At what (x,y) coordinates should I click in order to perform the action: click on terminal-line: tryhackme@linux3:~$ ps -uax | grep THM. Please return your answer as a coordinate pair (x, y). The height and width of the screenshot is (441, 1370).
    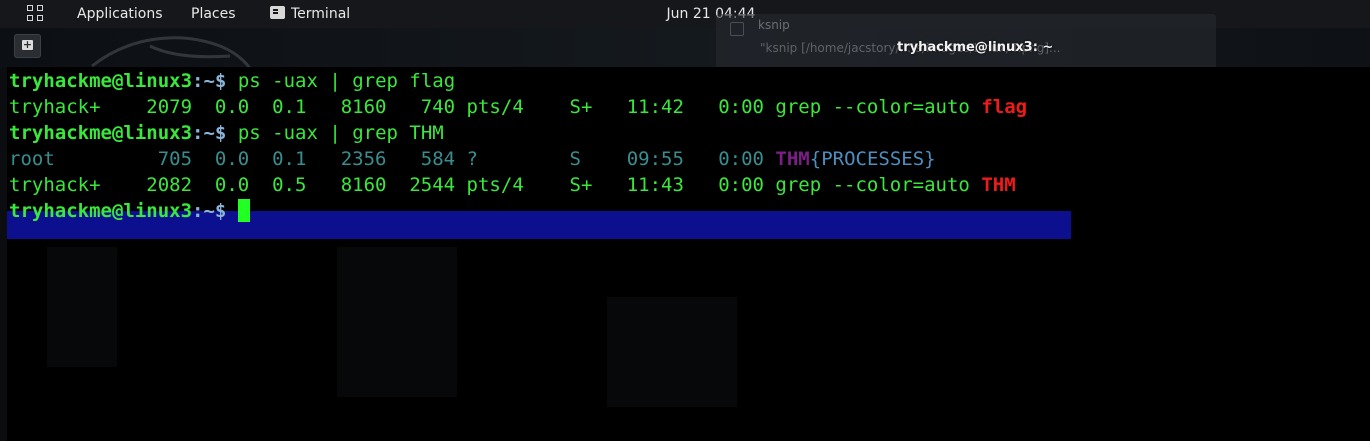
    Looking at the image, I should click on (226, 133).